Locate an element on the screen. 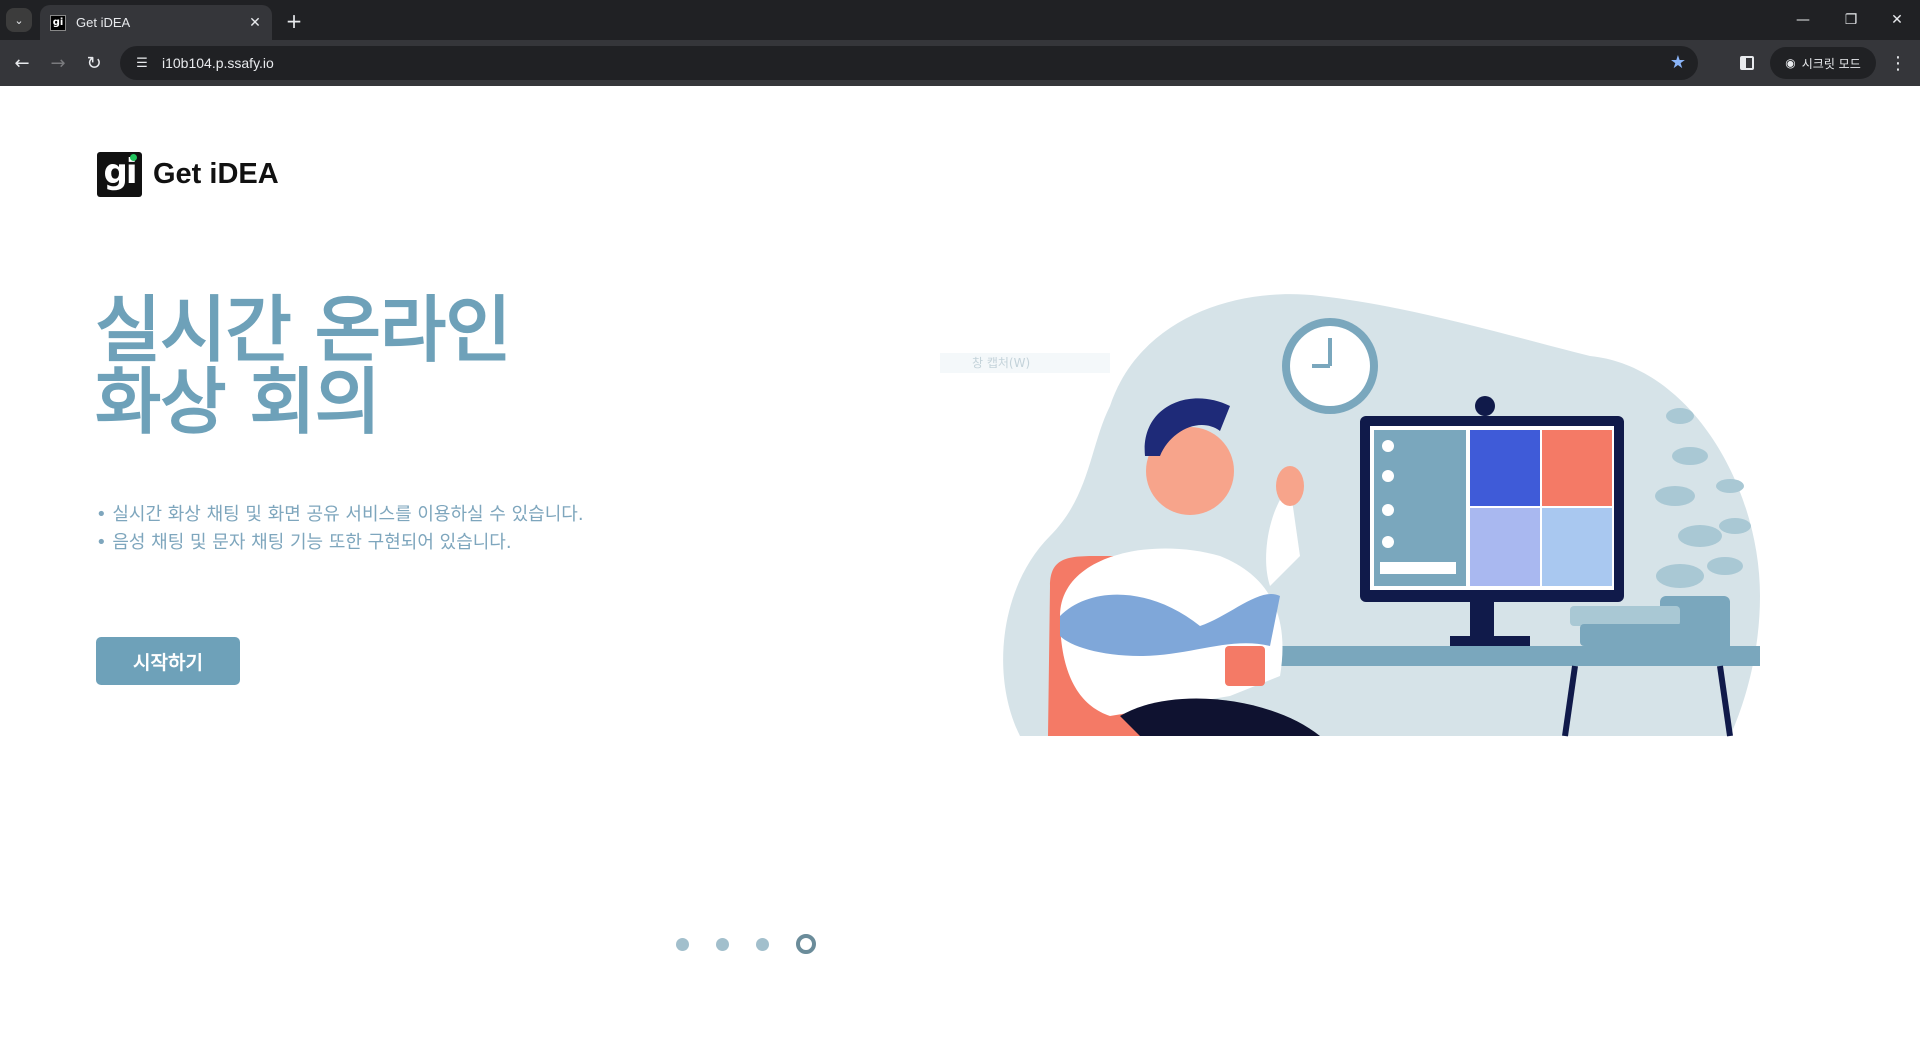 This screenshot has width=1920, height=1040. browser-tab-bar: ⌄ gi Get iDEA ✕ + — ❐ ✕ is located at coordinates (960, 20).